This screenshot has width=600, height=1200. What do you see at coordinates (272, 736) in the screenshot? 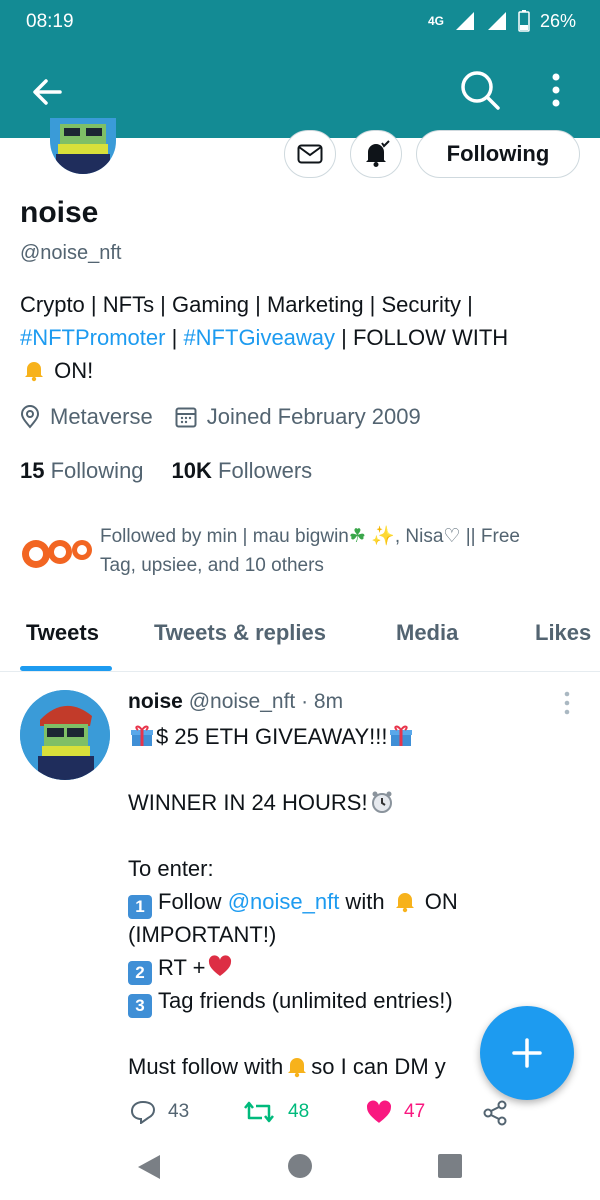
I see `tweet-title: $ 25 ETH GIVEAWAY!!!` at bounding box center [272, 736].